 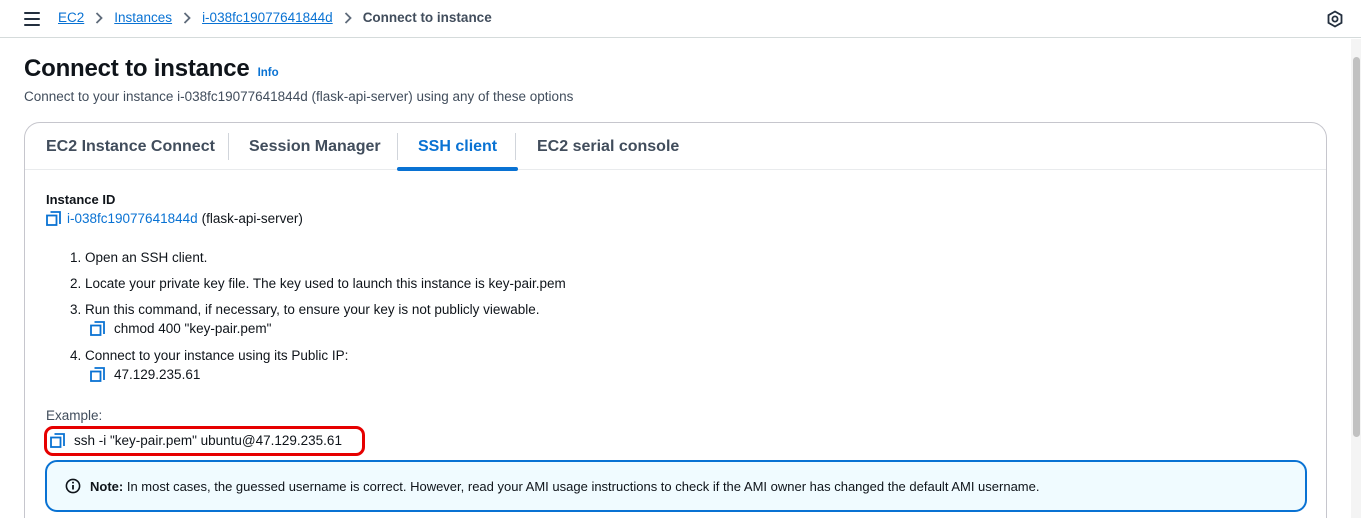 What do you see at coordinates (73, 486) in the screenshot?
I see `info-circle-icon` at bounding box center [73, 486].